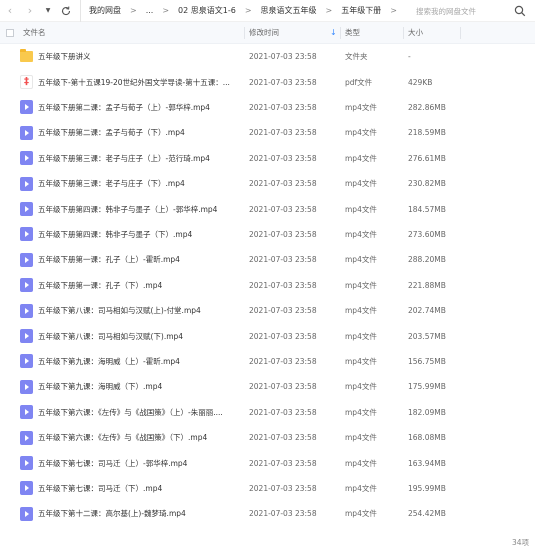  Describe the element at coordinates (140, 361) in the screenshot. I see `file-name: 五年级下第九课：海明威（上）-霍昕.mp4` at that location.